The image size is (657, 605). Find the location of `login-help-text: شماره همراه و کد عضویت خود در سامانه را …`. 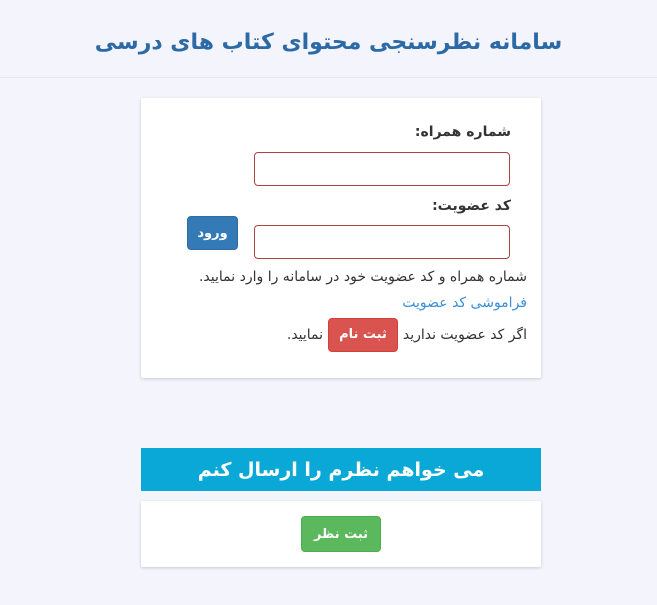

login-help-text: شماره همراه و کد عضویت خود در سامانه را … is located at coordinates (362, 277).